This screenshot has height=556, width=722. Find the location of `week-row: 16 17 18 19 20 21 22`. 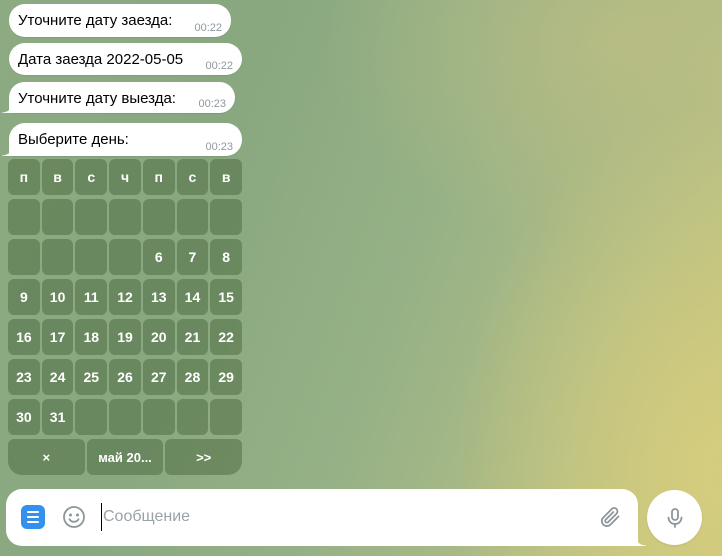

week-row: 16 17 18 19 20 21 22 is located at coordinates (125, 337).